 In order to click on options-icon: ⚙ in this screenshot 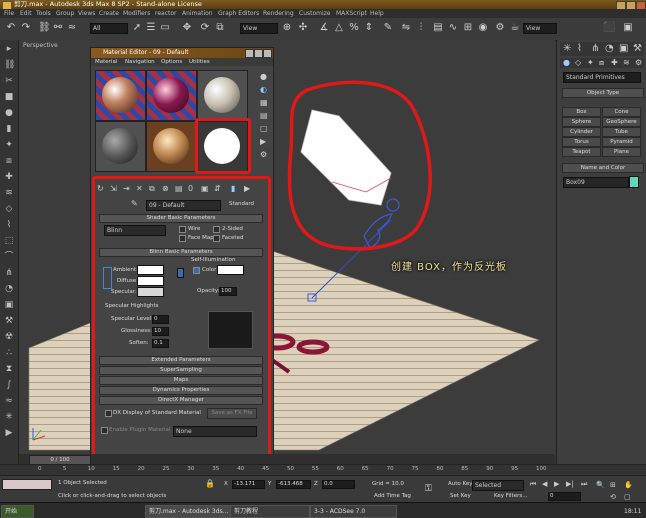, I will do `click(263, 154)`.